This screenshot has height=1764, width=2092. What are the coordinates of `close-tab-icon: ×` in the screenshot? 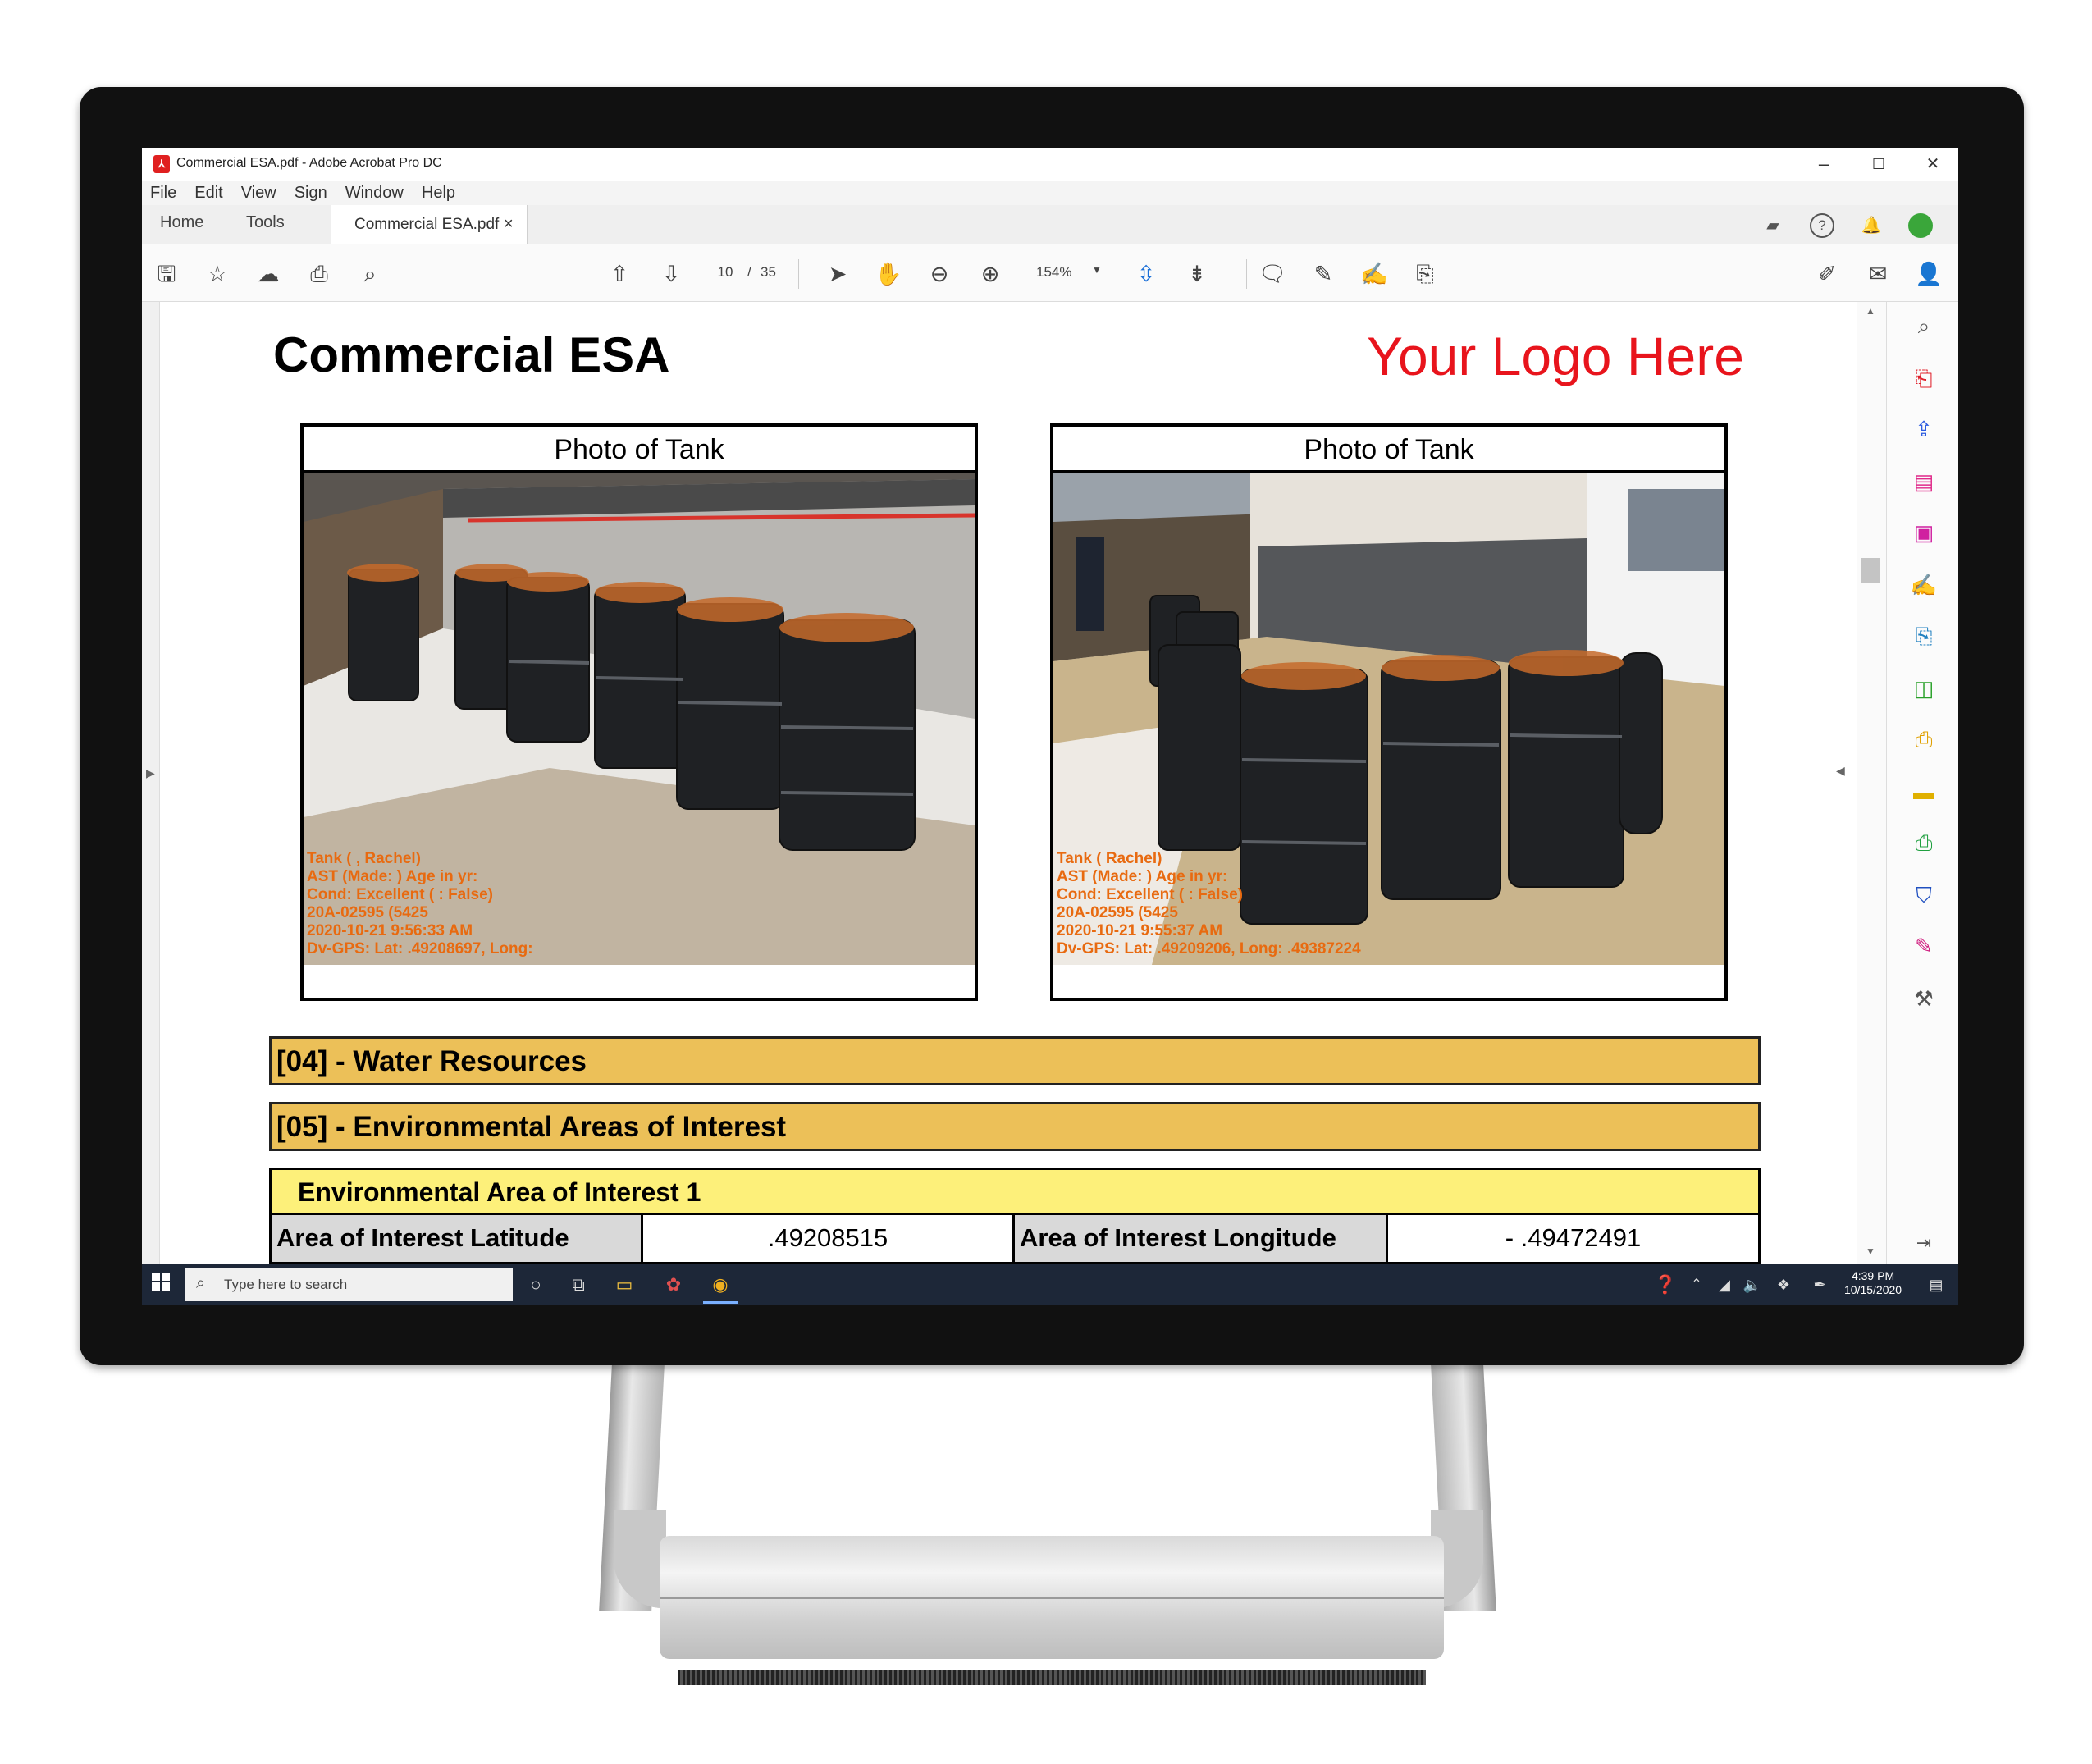 It's located at (509, 224).